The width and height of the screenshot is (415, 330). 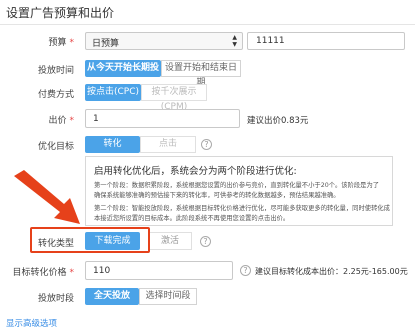 What do you see at coordinates (55, 71) in the screenshot?
I see `schedule-label: 投放时间` at bounding box center [55, 71].